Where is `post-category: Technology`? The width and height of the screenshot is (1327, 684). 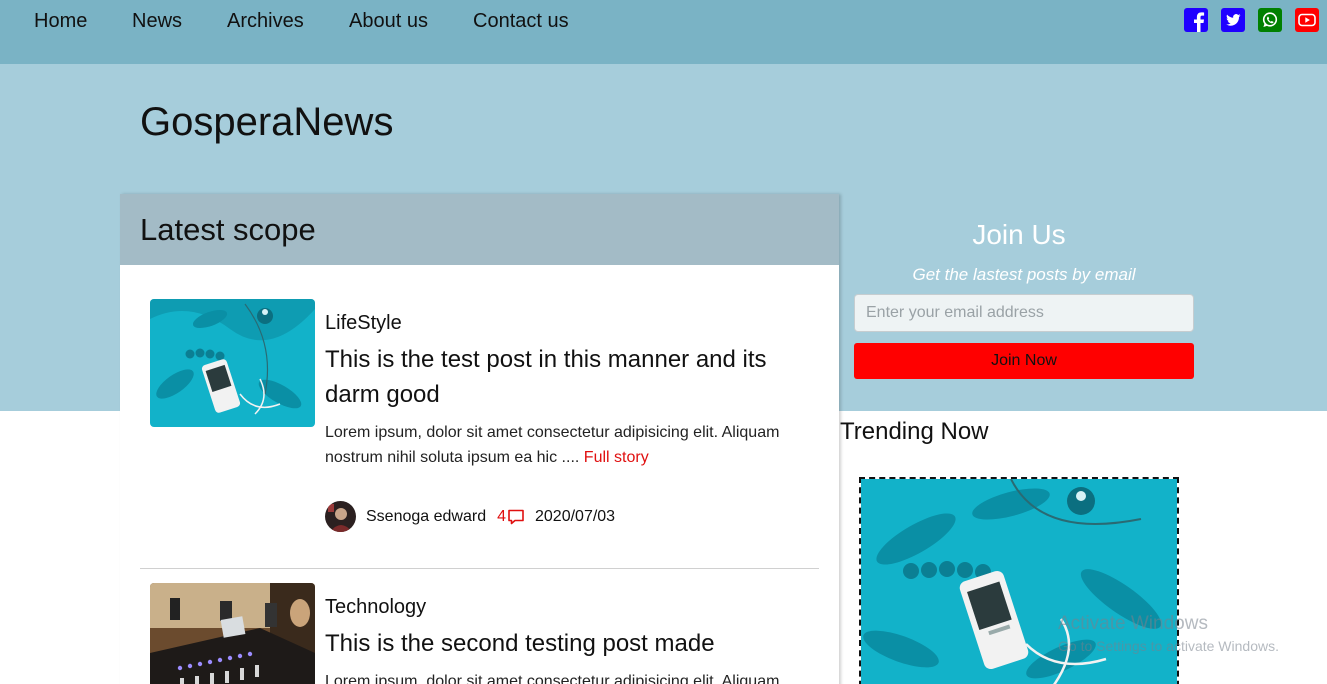
post-category: Technology is located at coordinates (565, 607).